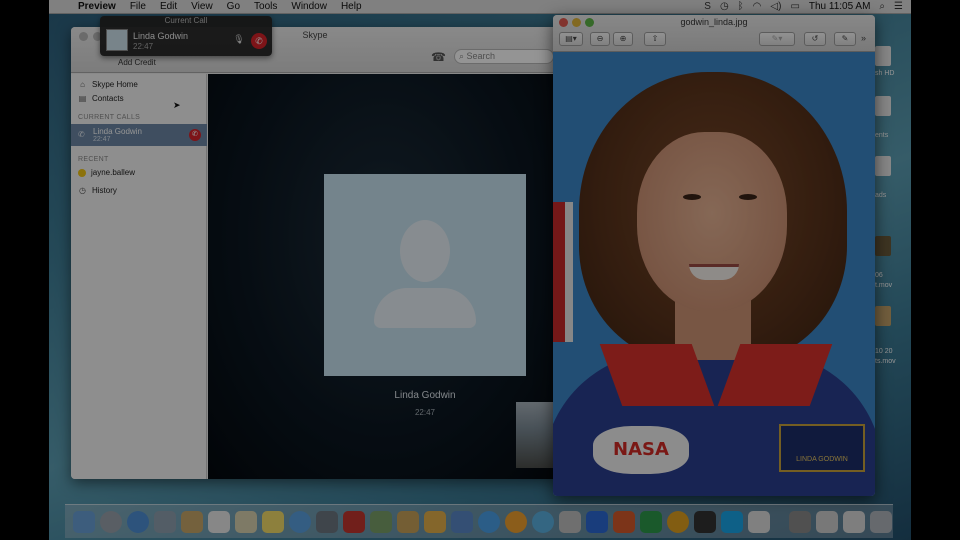 The width and height of the screenshot is (960, 540). I want to click on outlook-icon, so click(678, 521).